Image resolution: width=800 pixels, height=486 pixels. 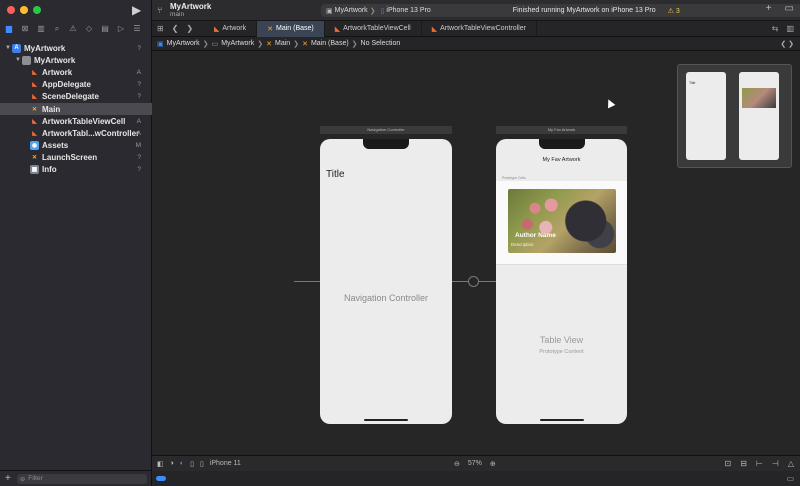 I want to click on debug-area-toggle, so click(x=161, y=478).